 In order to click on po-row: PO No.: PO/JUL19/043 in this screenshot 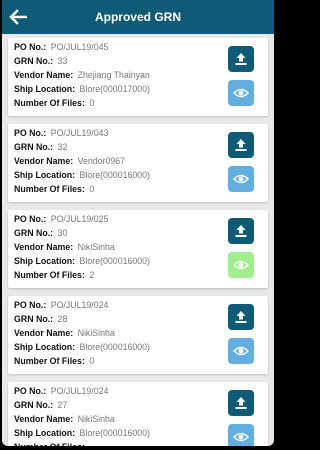, I will do `click(61, 133)`.